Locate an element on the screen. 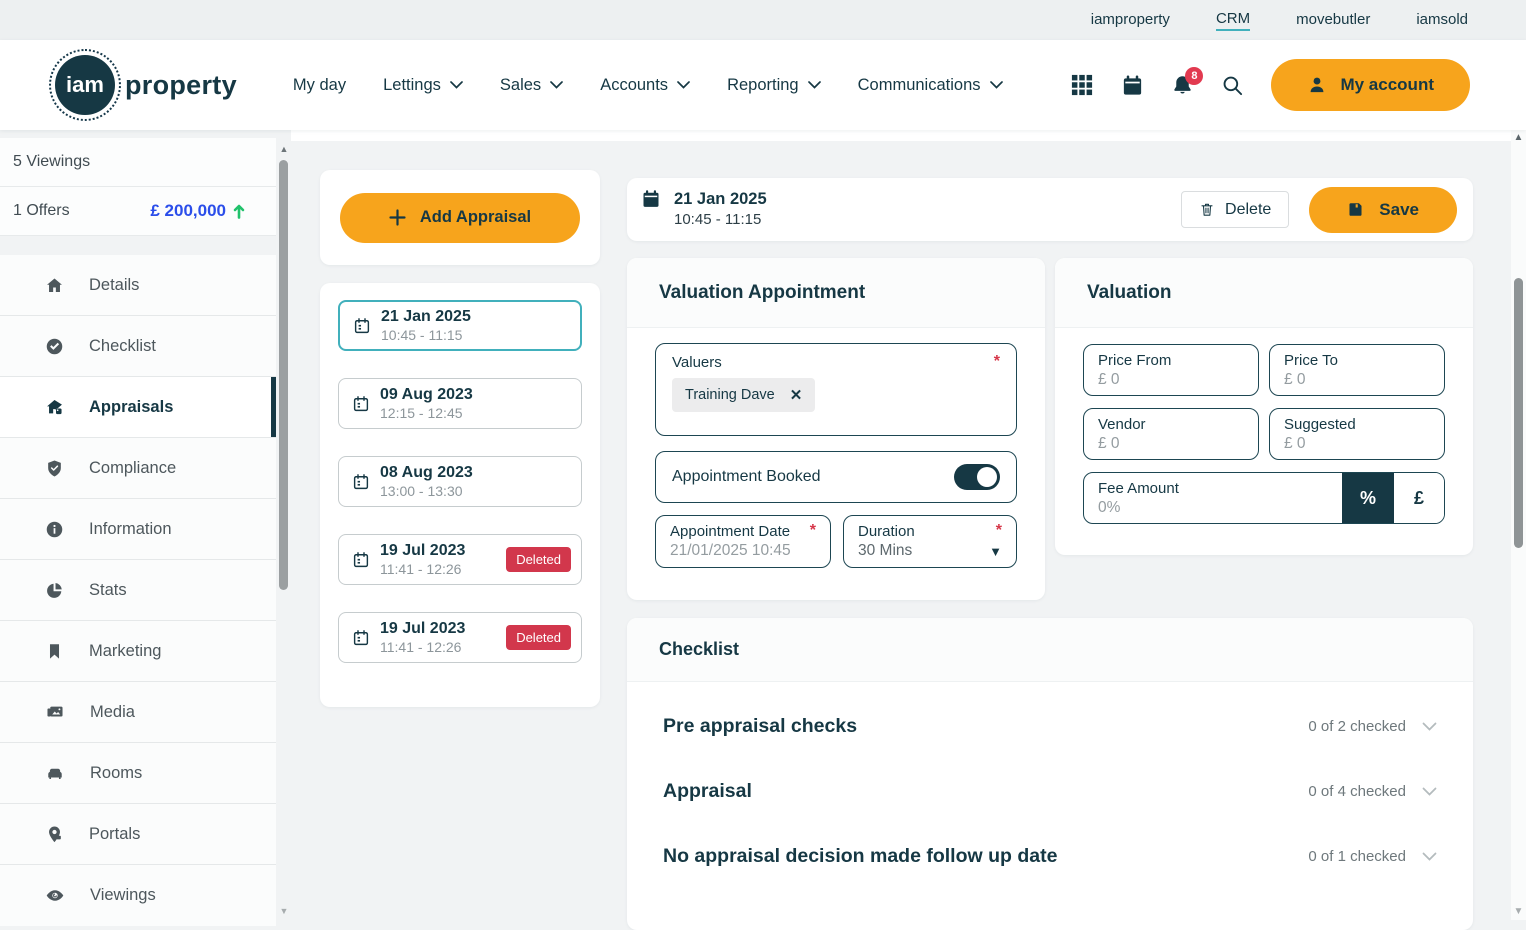 Image resolution: width=1526 pixels, height=930 pixels. checklist-group-pre-appraisal: Pre appraisal checks 0 of 2 checked is located at coordinates (1050, 726).